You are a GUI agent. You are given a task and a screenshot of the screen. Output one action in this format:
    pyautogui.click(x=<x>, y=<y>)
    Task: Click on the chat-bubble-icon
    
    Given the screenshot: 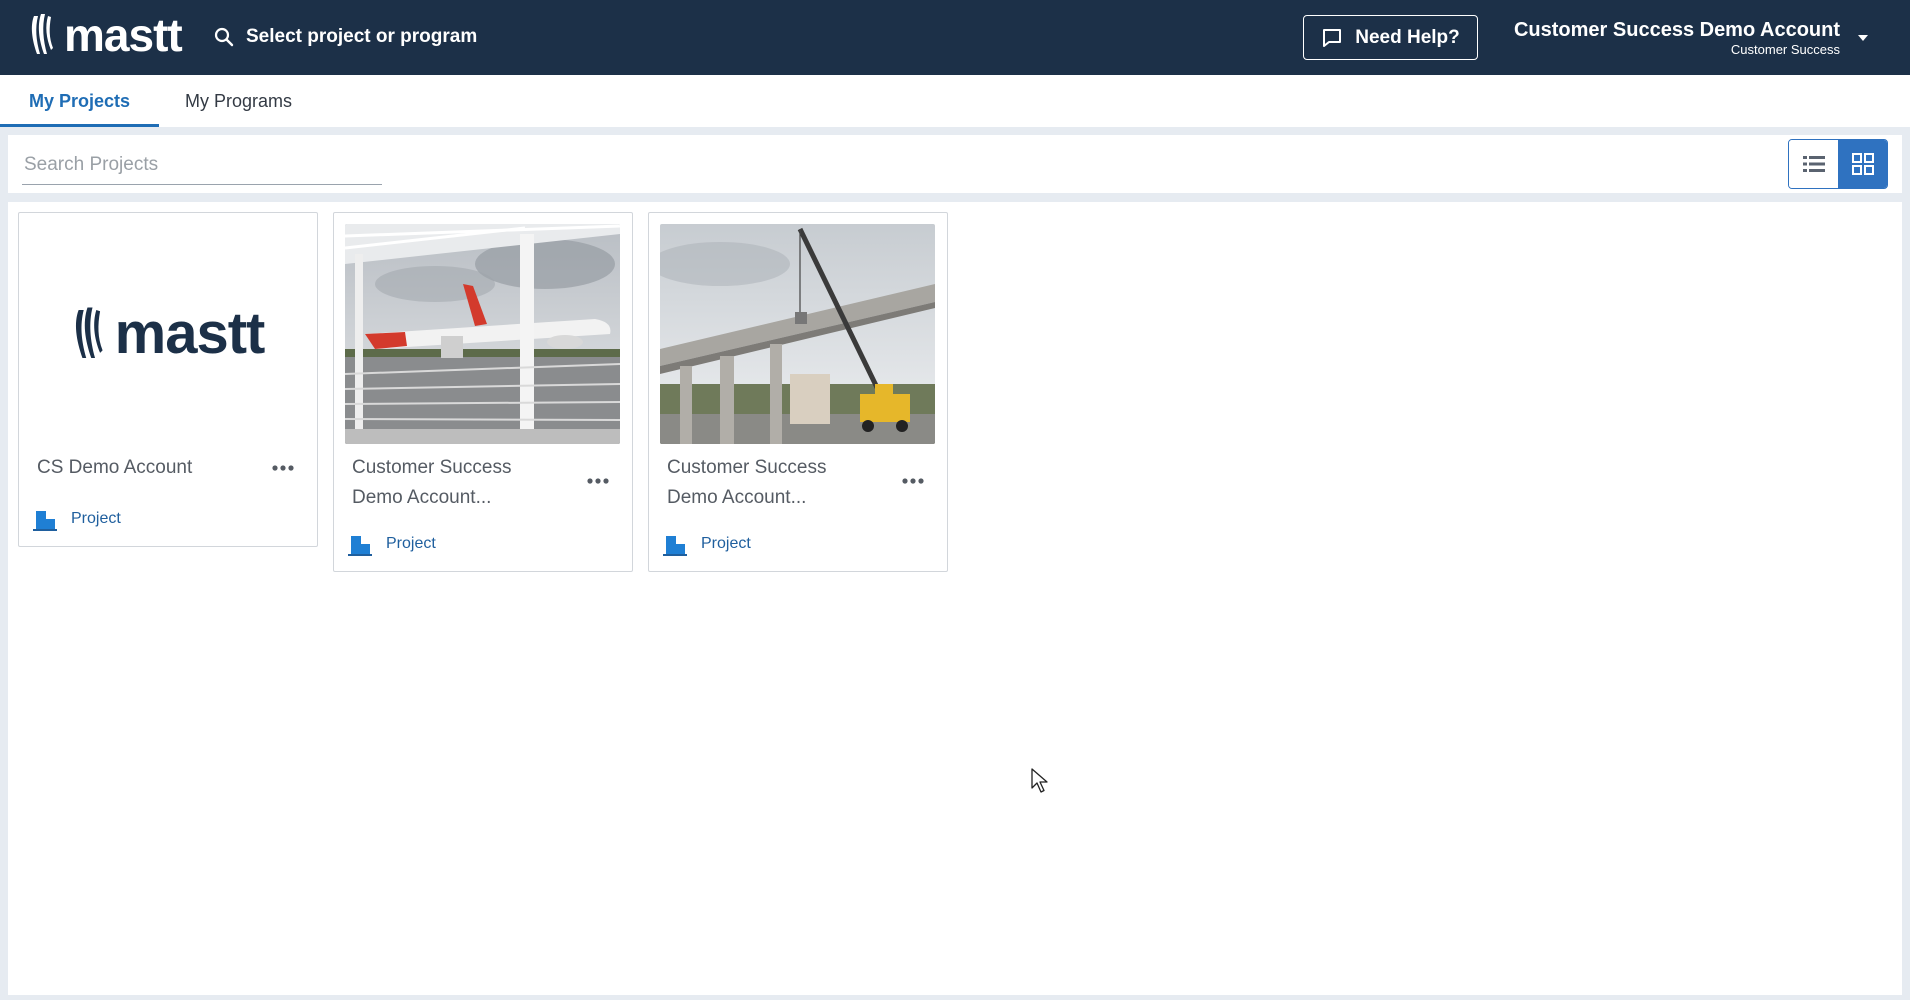 What is the action you would take?
    pyautogui.click(x=1332, y=37)
    